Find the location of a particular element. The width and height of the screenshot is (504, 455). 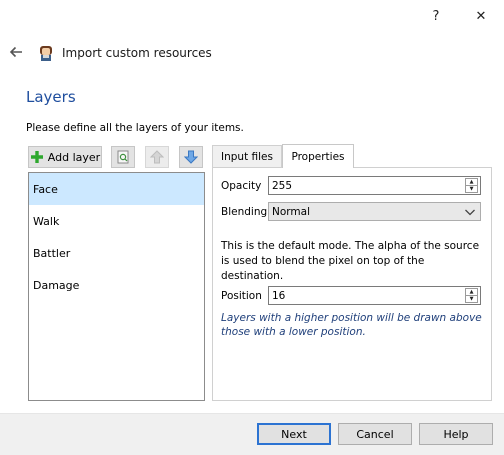

tab-properties: Properties is located at coordinates (318, 156).